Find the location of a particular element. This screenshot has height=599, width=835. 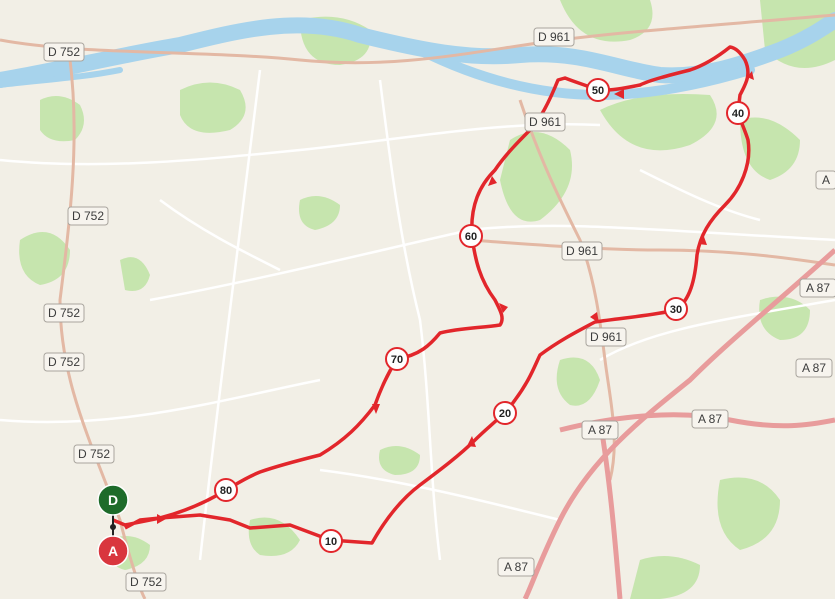

road-label-d961-d: D 961 is located at coordinates (606, 337).